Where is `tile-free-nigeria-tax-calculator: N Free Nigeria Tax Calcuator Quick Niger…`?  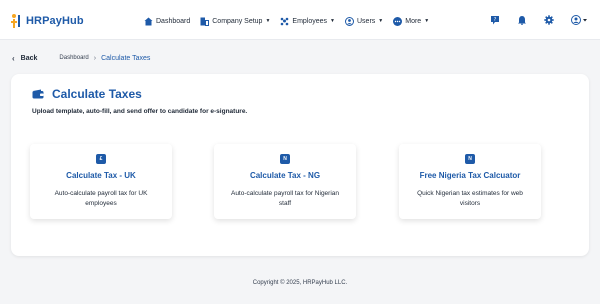
tile-free-nigeria-tax-calculator: N Free Nigeria Tax Calcuator Quick Niger… is located at coordinates (470, 181).